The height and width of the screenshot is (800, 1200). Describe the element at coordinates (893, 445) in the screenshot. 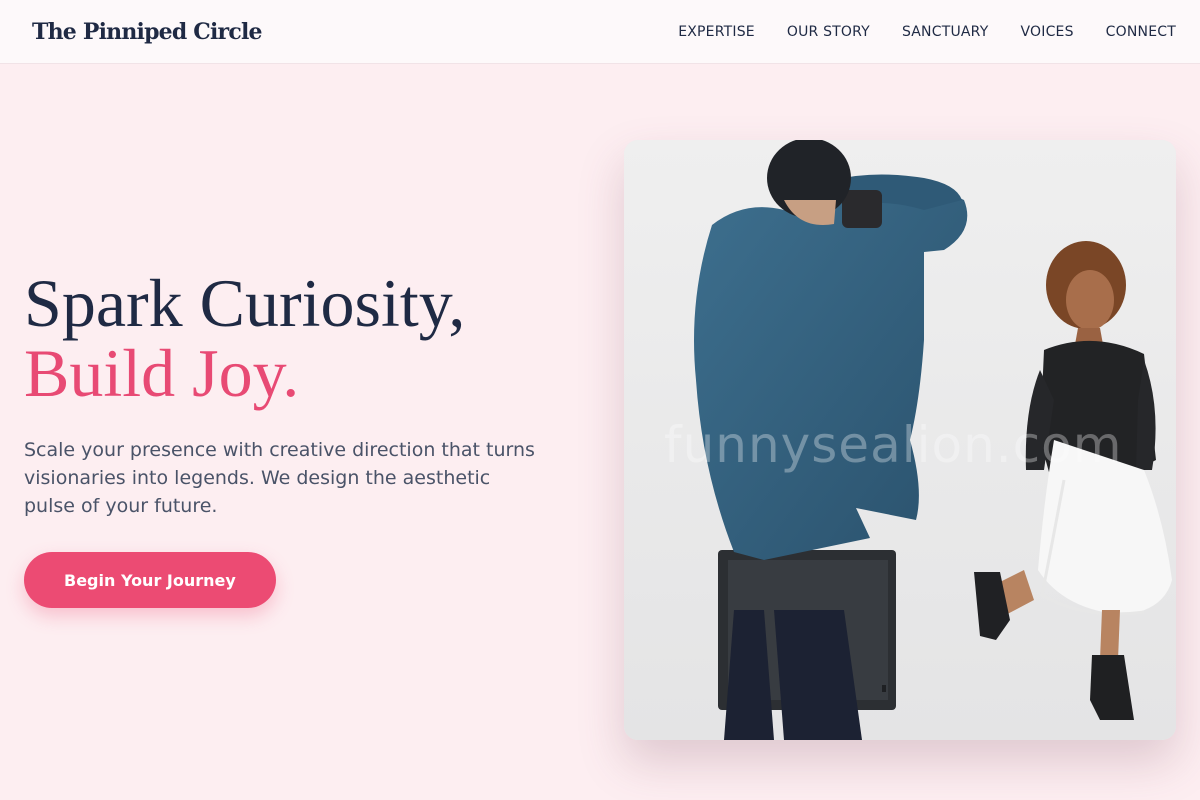

I see `watermark-text: funnysealion.com` at that location.